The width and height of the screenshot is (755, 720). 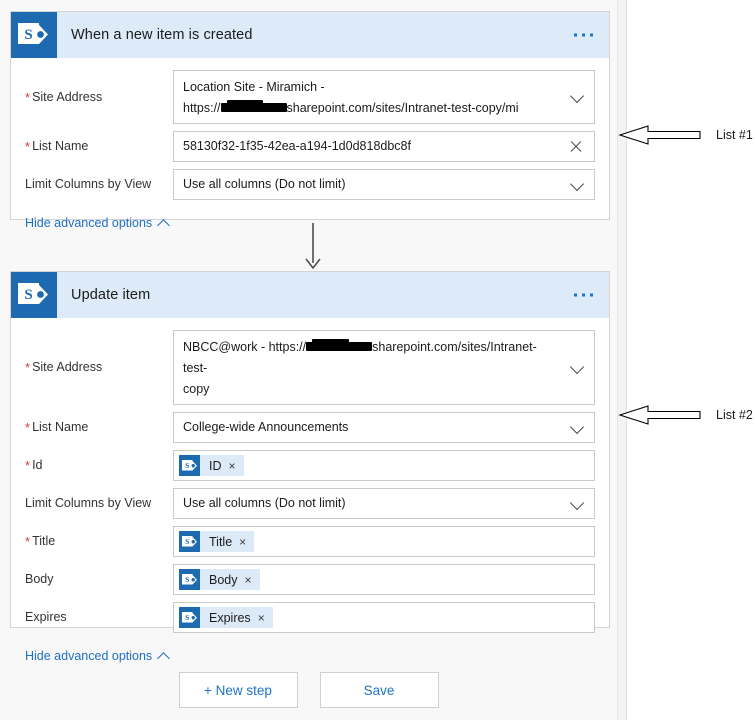 I want to click on hide-advanced-options-link-trigger: Hide advanced options, so click(x=98, y=224).